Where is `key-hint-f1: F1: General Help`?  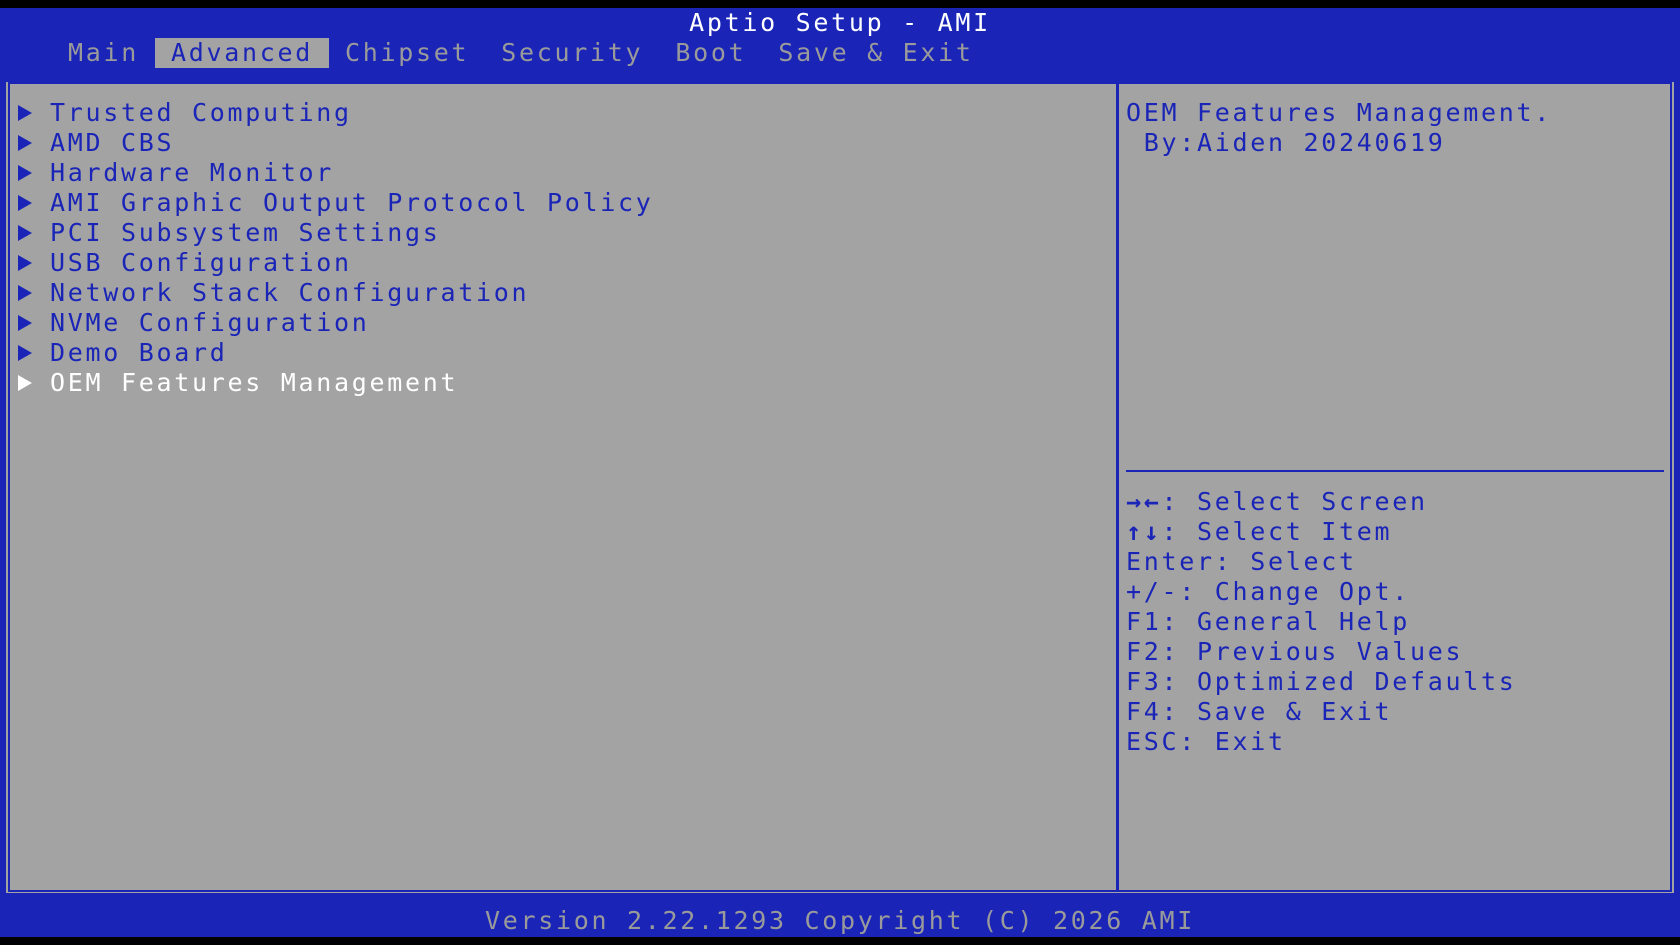 key-hint-f1: F1: General Help is located at coordinates (1321, 622).